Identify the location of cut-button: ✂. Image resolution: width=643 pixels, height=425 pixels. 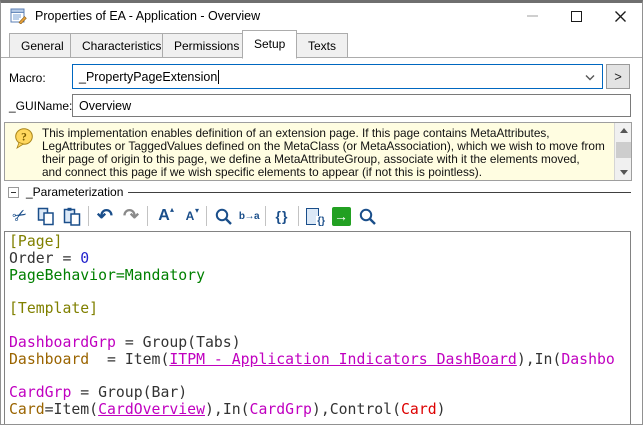
(20, 216).